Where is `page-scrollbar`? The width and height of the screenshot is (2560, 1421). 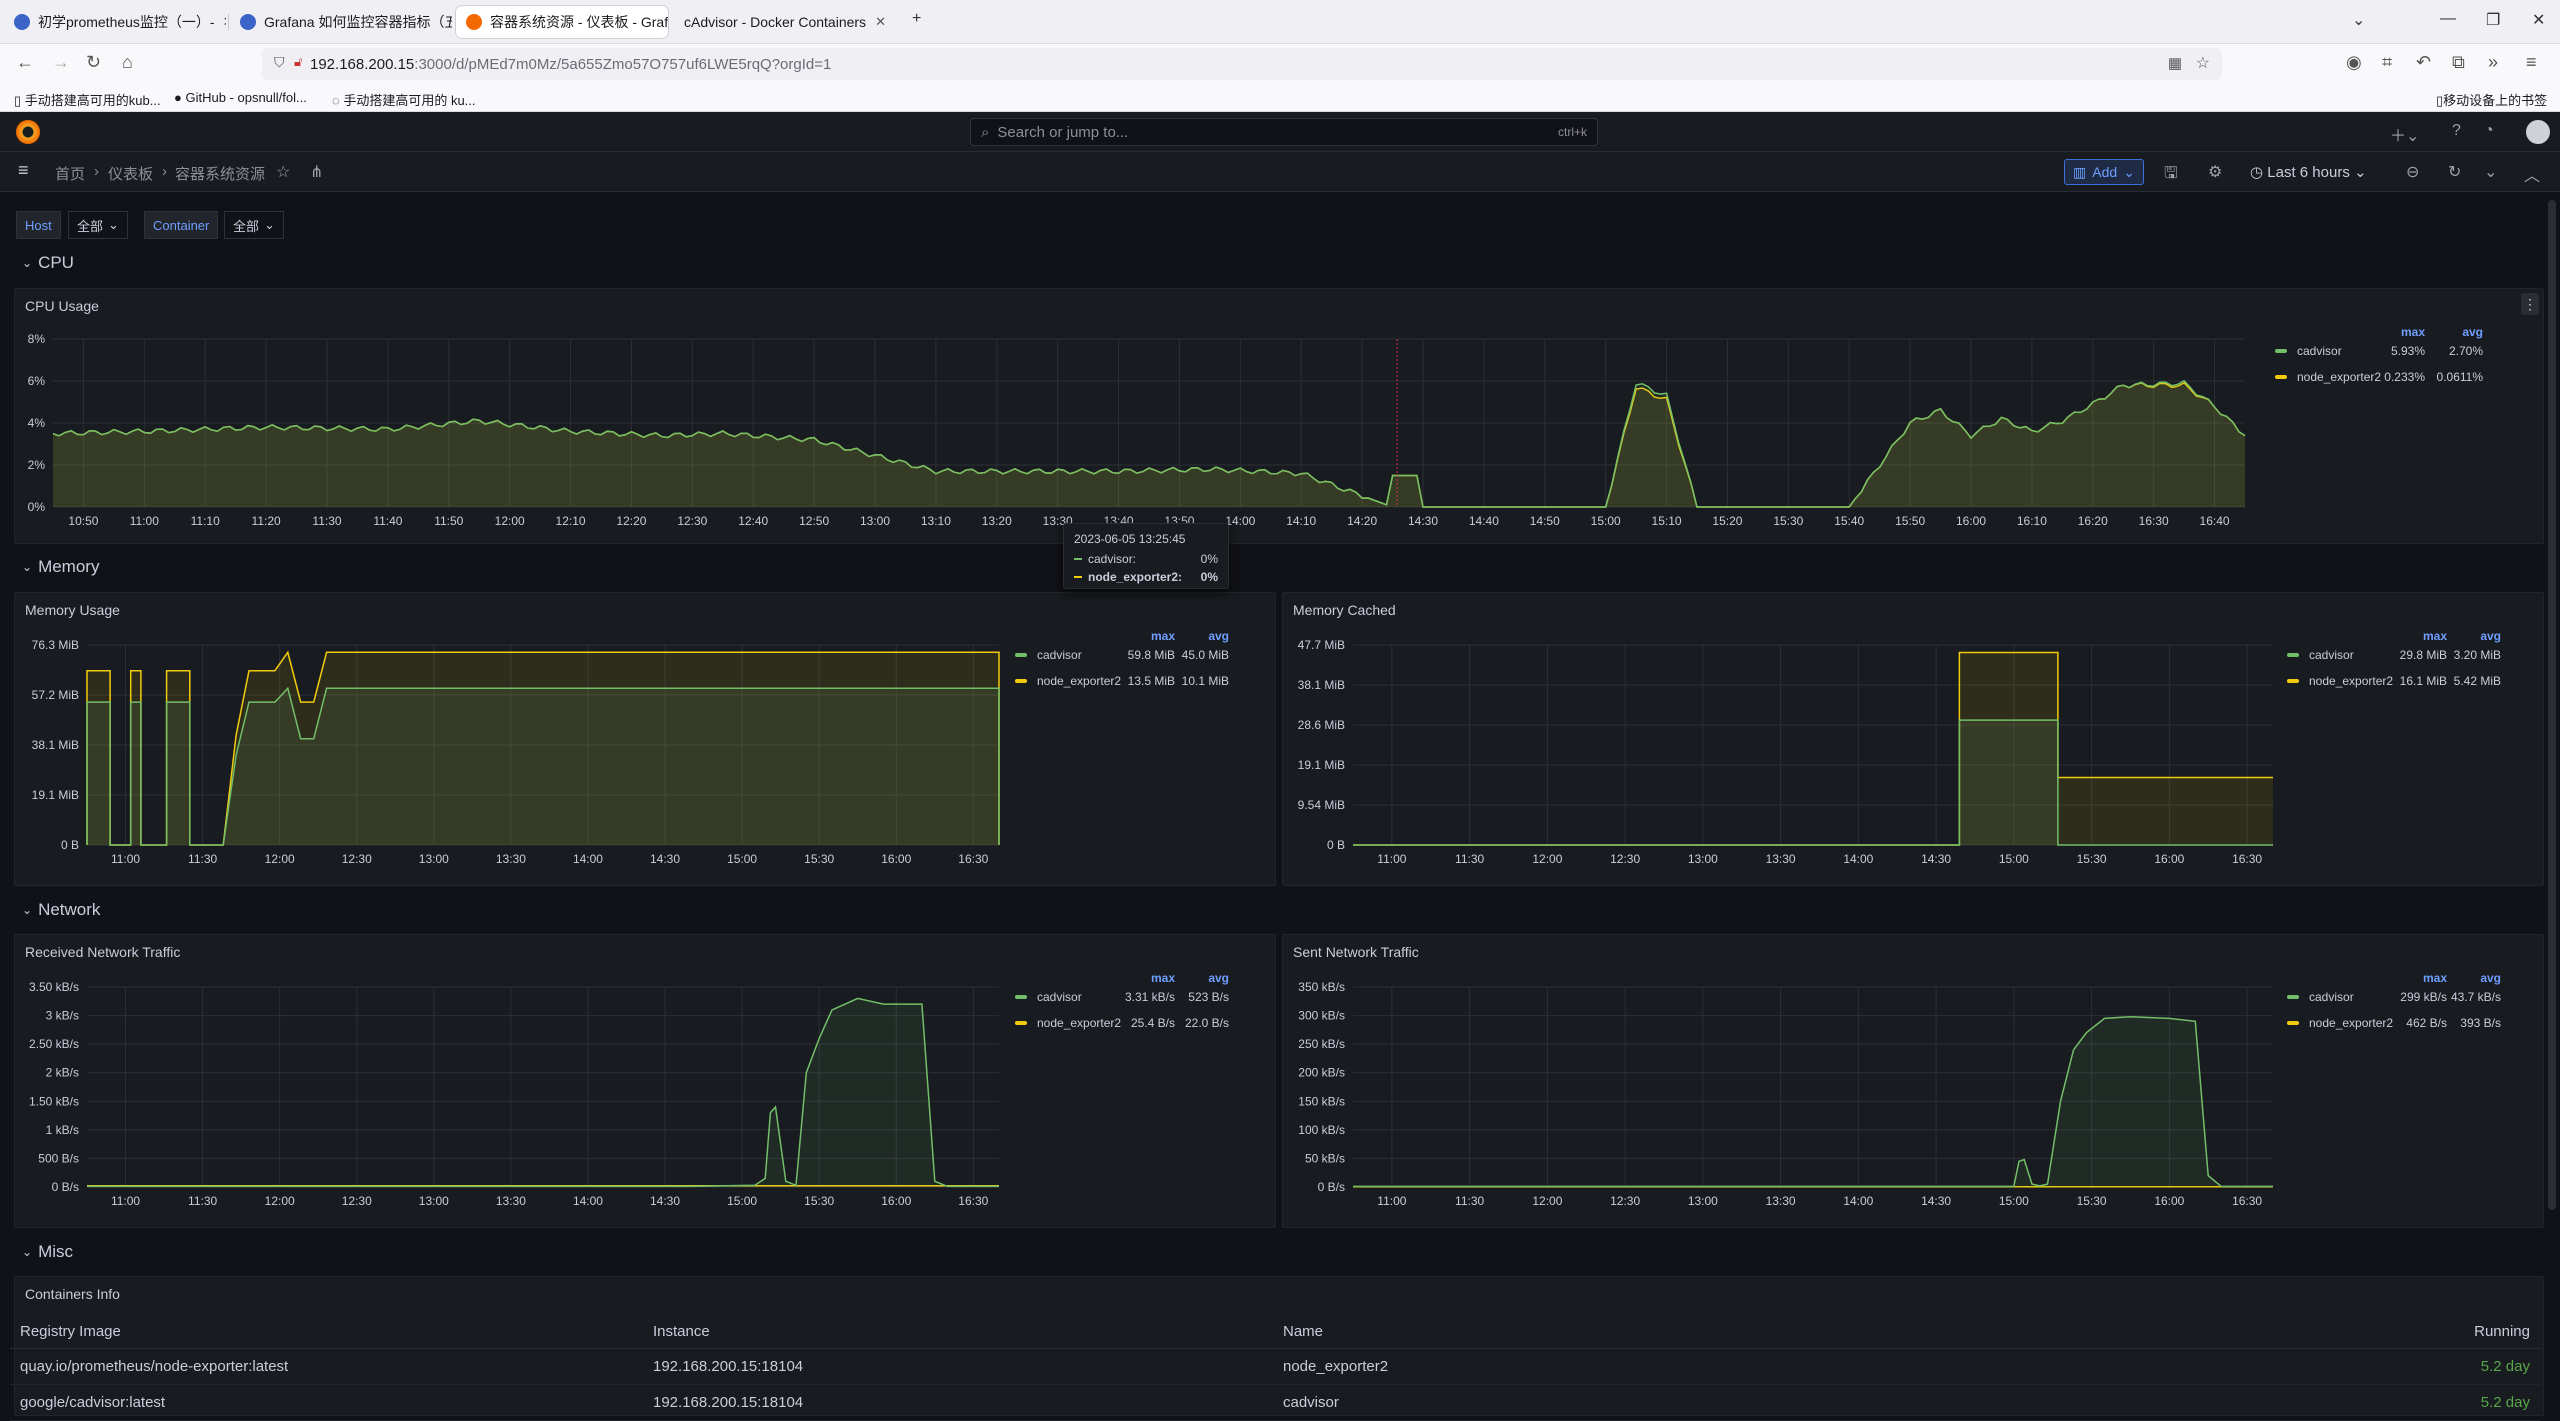
page-scrollbar is located at coordinates (2552, 705).